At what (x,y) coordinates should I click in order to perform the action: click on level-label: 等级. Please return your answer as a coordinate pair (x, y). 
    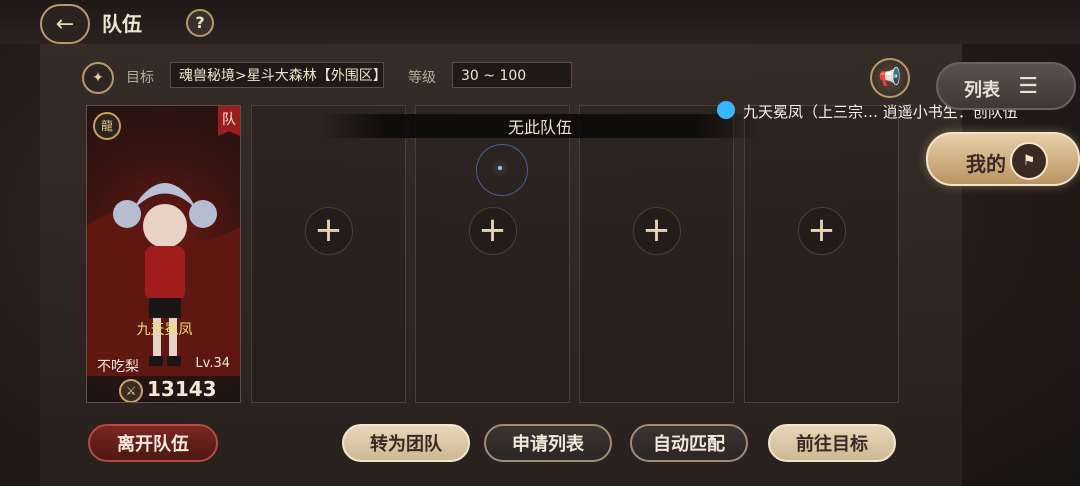
    Looking at the image, I should click on (422, 78).